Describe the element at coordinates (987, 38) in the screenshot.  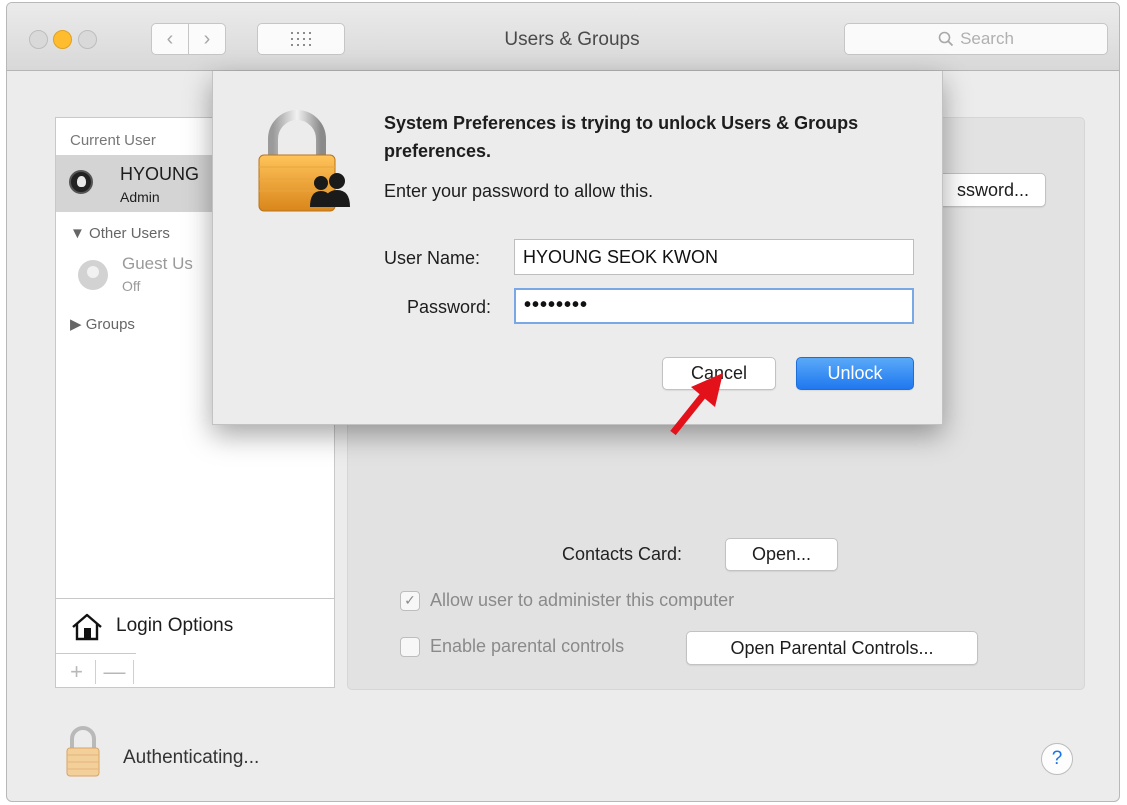
I see `search-placeholder: Search` at that location.